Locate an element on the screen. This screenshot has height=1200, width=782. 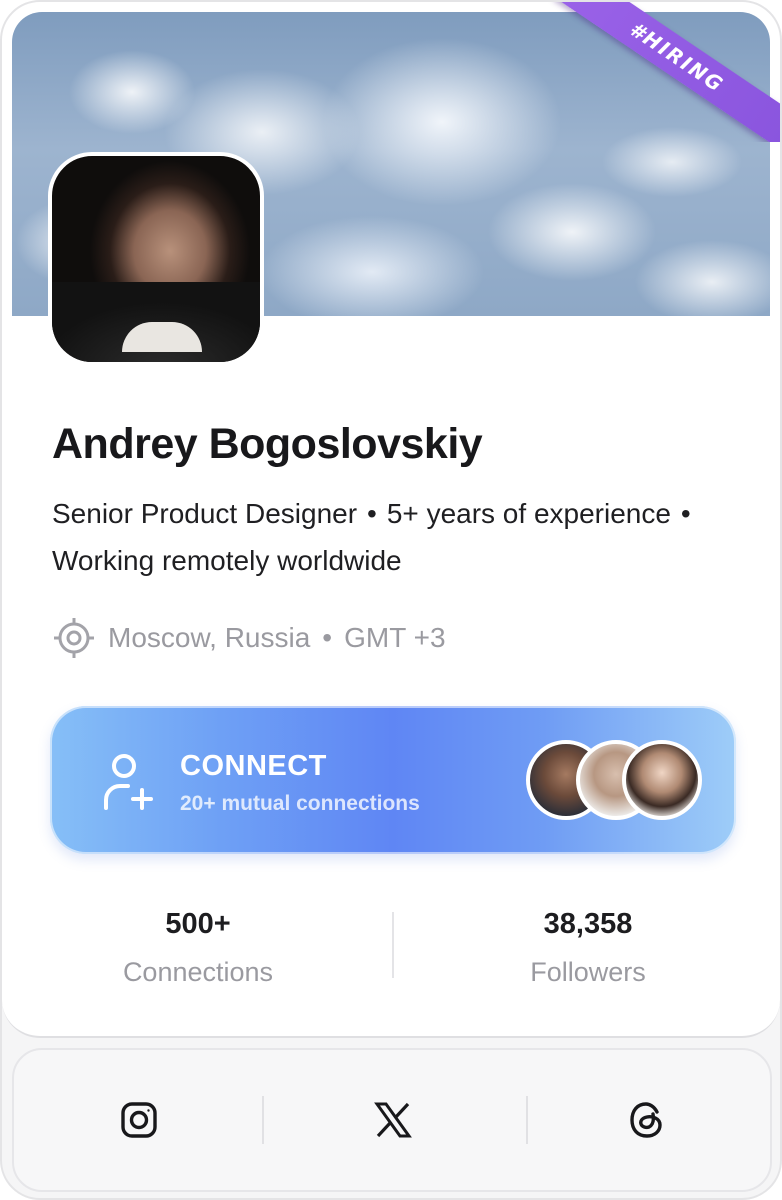
instagram-link is located at coordinates (139, 1120).